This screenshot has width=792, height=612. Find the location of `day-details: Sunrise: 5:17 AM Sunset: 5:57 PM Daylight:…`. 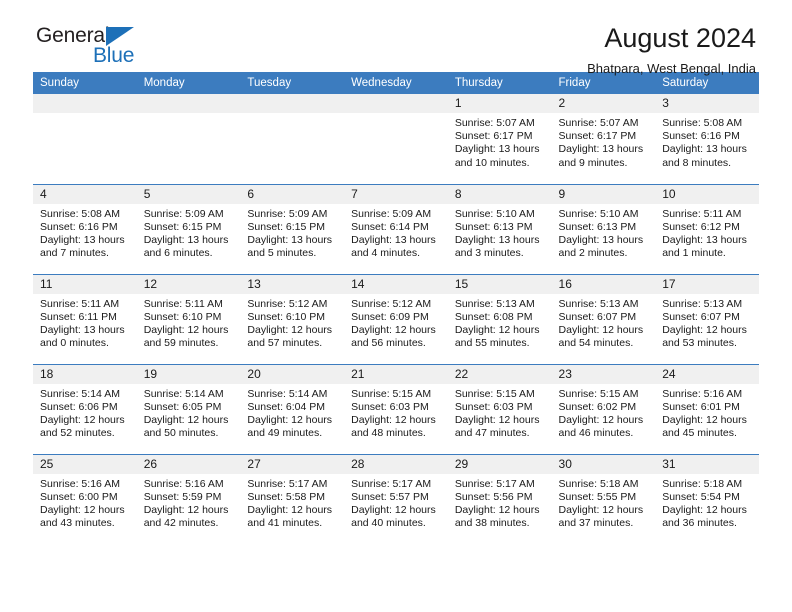

day-details: Sunrise: 5:17 AM Sunset: 5:57 PM Daylight:… is located at coordinates (396, 502).